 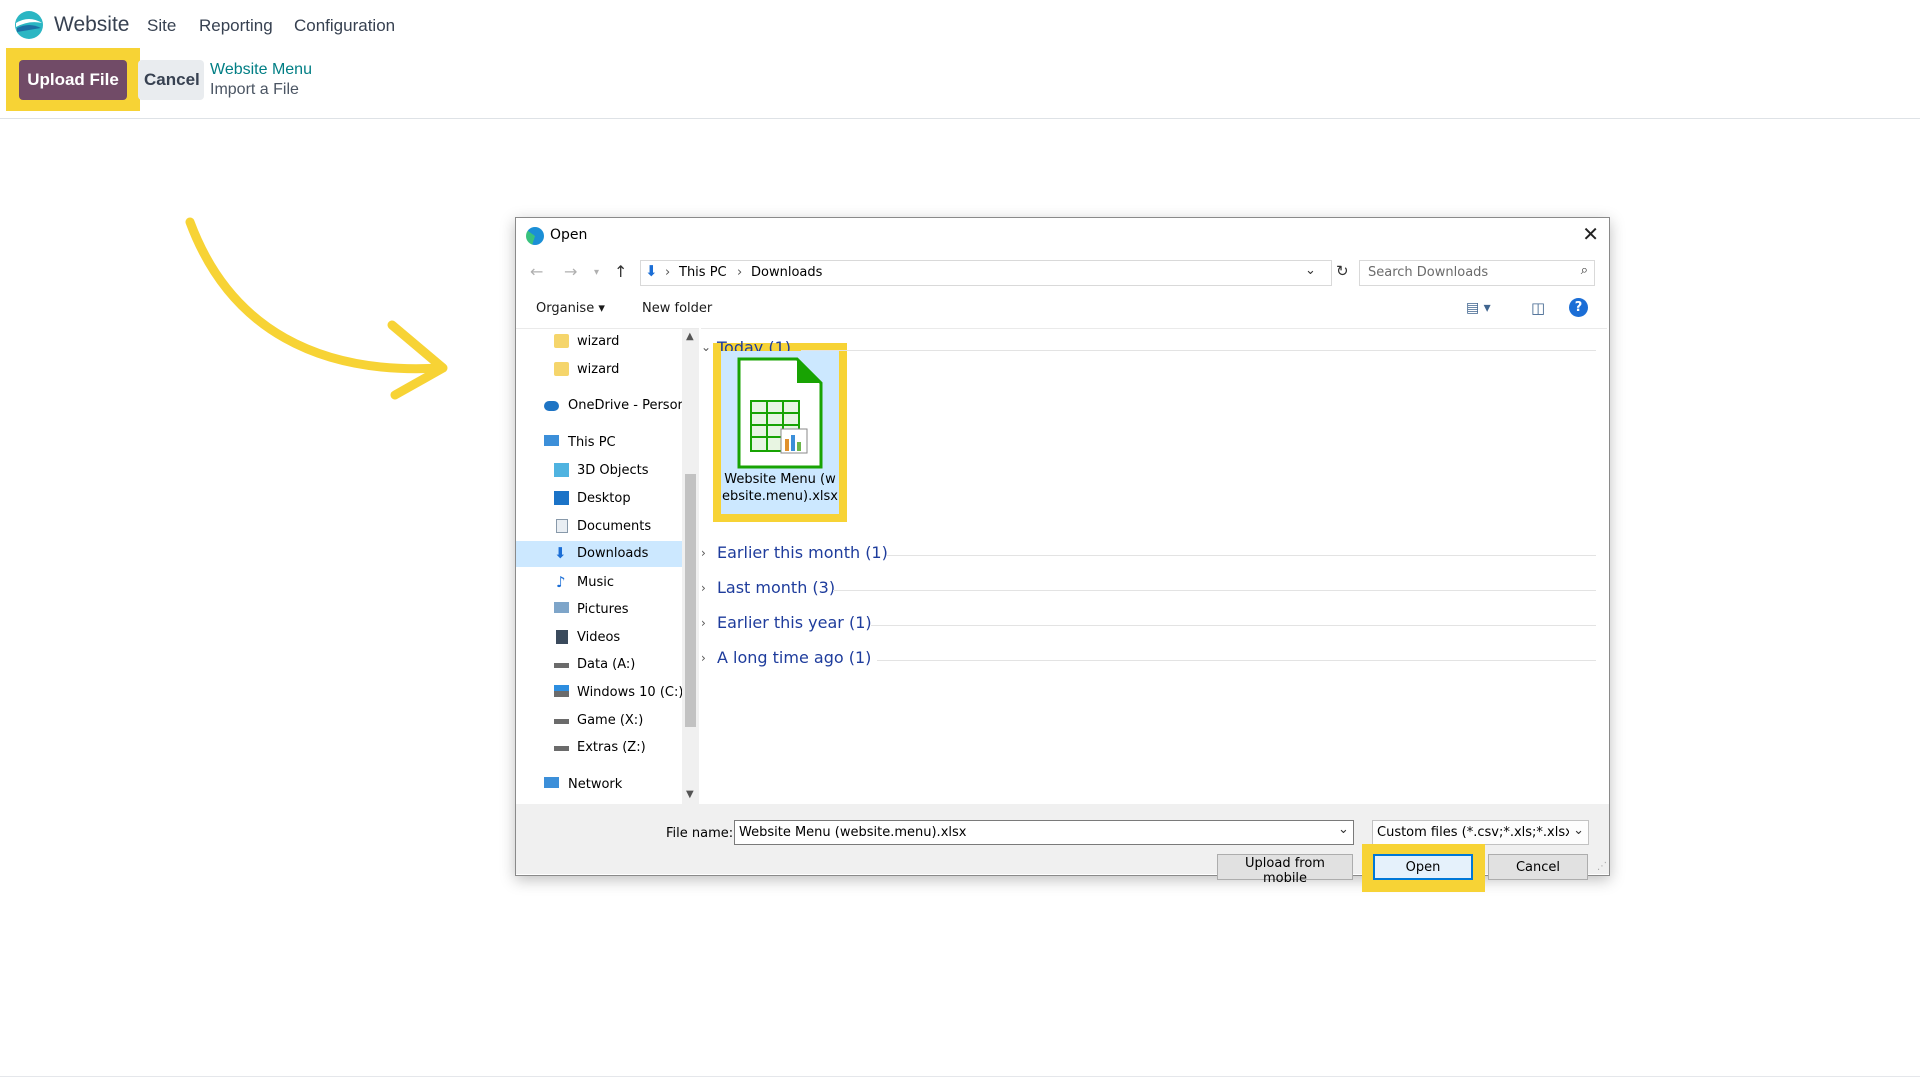 I want to click on tree-scrollbar: ▲ ▼, so click(x=690, y=567).